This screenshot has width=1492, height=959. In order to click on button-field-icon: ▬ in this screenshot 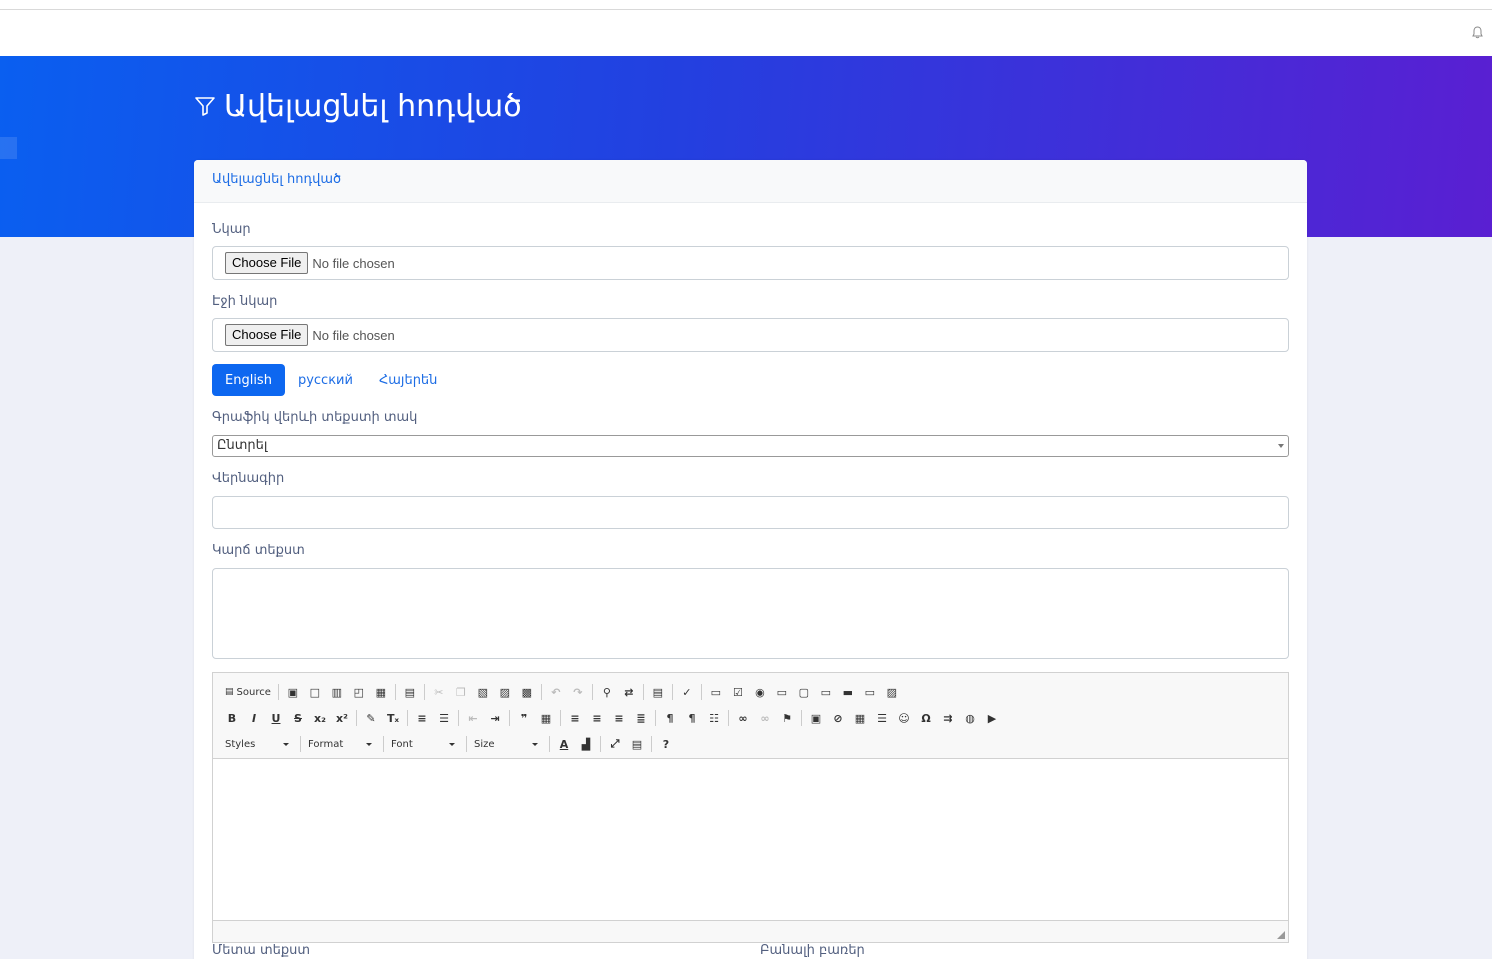, I will do `click(848, 692)`.